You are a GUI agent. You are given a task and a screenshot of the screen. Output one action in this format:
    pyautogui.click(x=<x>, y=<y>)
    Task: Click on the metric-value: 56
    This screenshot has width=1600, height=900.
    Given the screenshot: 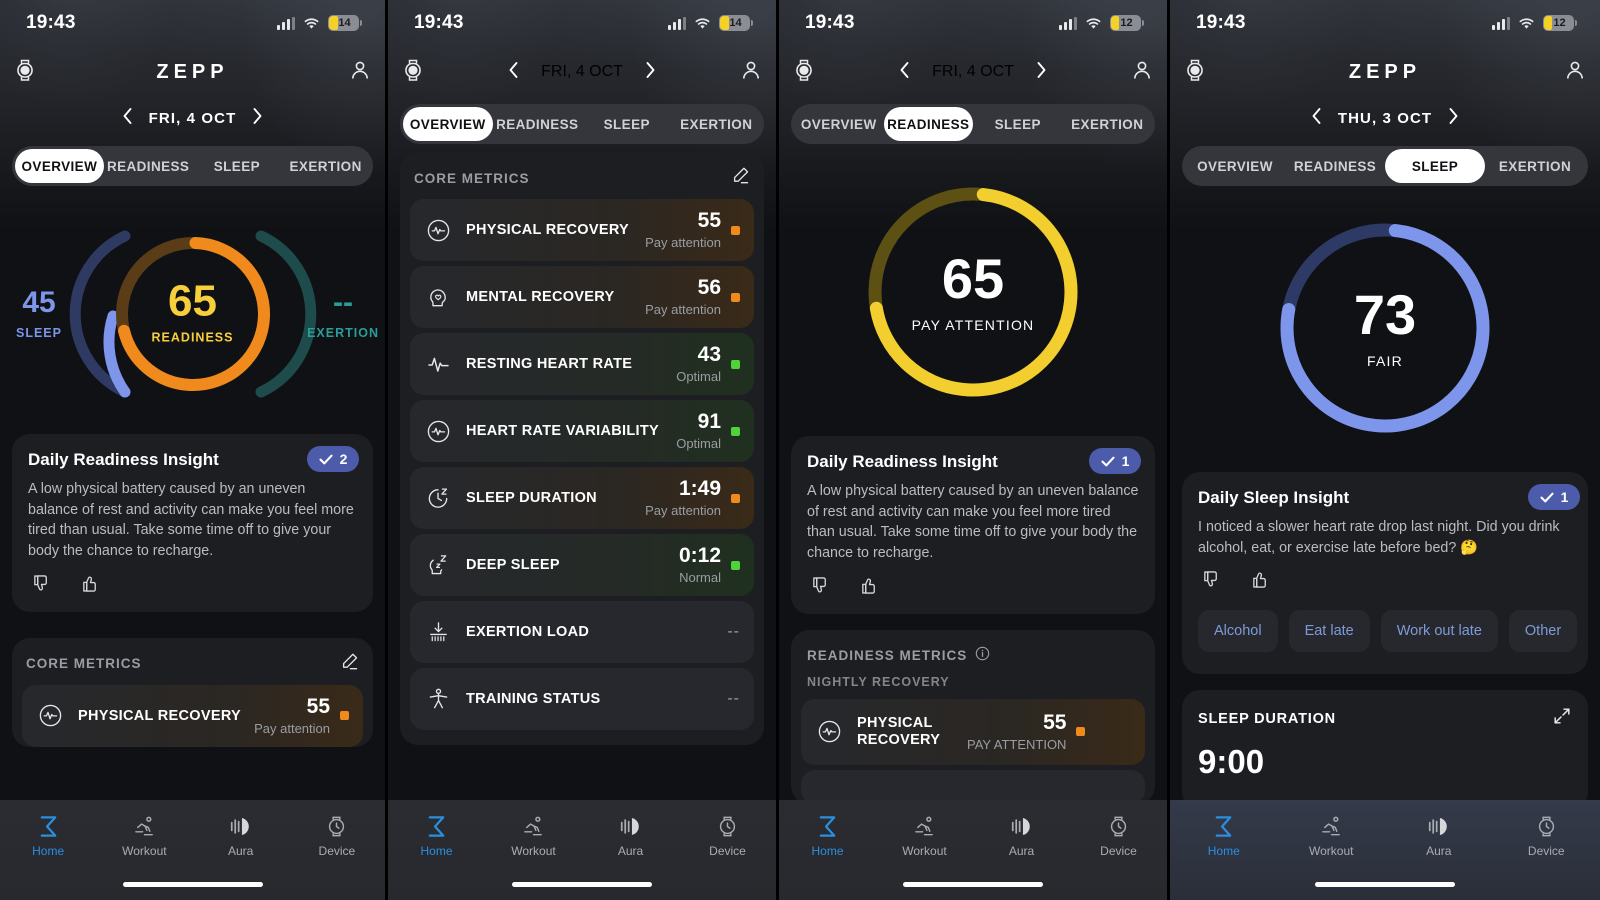 What is the action you would take?
    pyautogui.click(x=709, y=287)
    